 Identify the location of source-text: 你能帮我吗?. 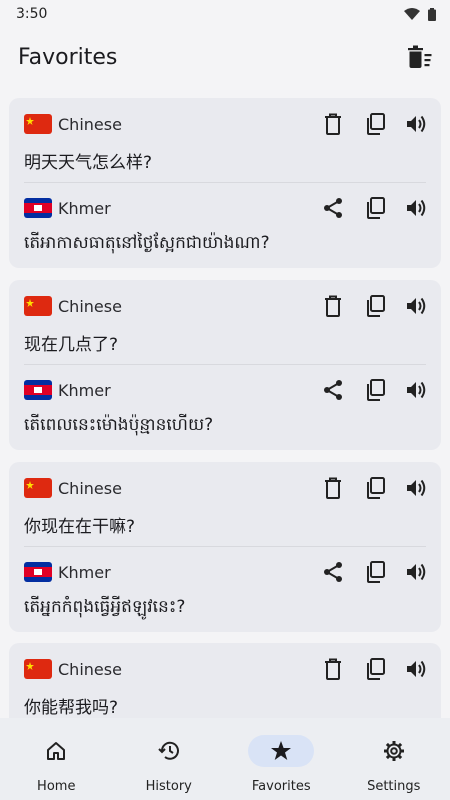
(71, 708).